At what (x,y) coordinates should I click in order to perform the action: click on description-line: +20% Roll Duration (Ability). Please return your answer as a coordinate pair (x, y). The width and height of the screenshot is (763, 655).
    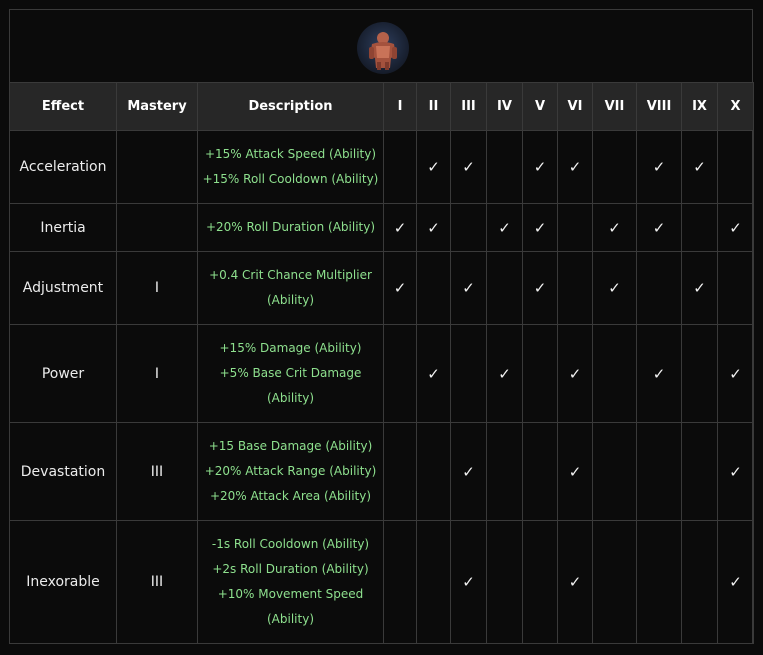
    Looking at the image, I should click on (290, 227).